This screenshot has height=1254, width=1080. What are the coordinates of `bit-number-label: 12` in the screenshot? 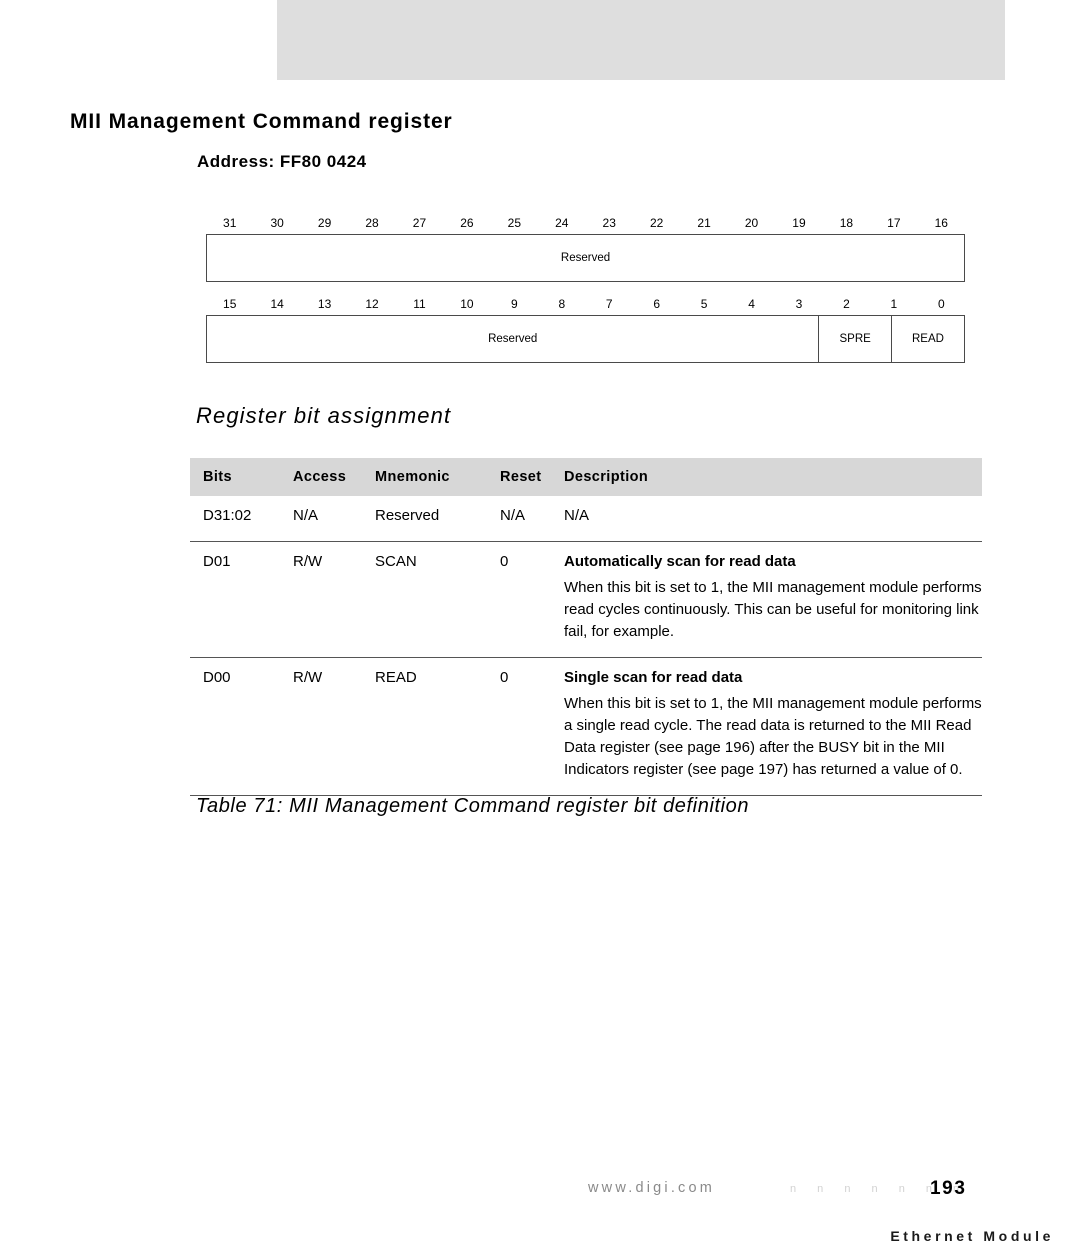 It's located at (372, 304).